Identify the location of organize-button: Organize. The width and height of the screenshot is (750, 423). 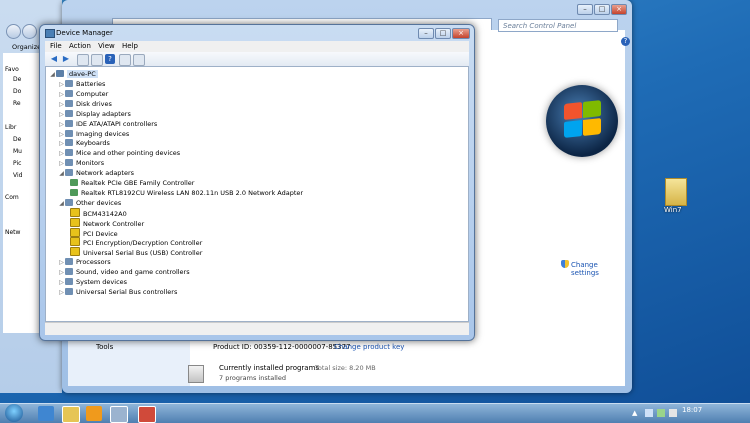
(26, 47).